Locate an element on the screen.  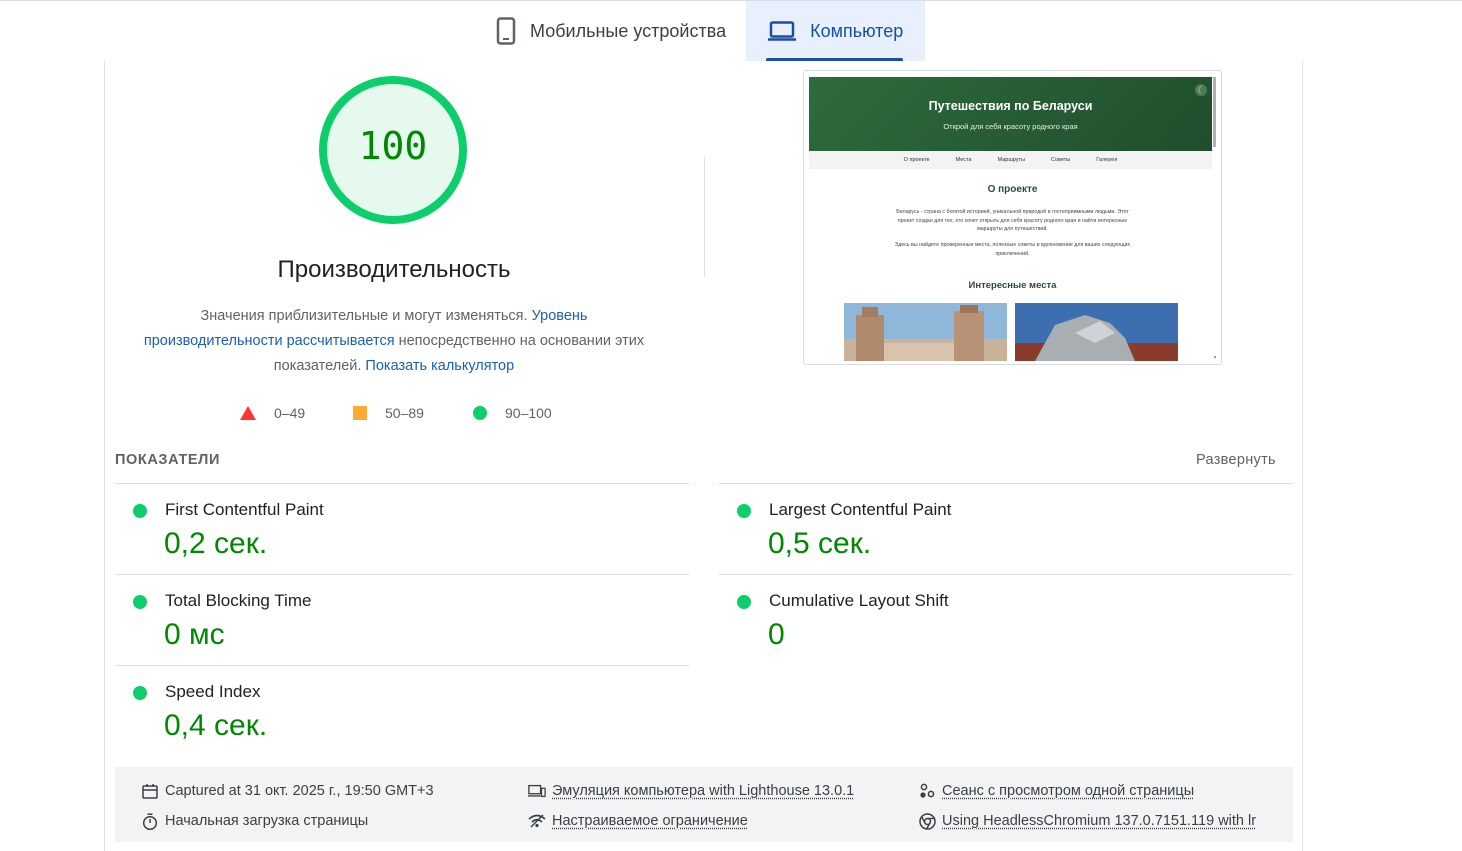
legend-fail: 0–49 is located at coordinates (272, 413).